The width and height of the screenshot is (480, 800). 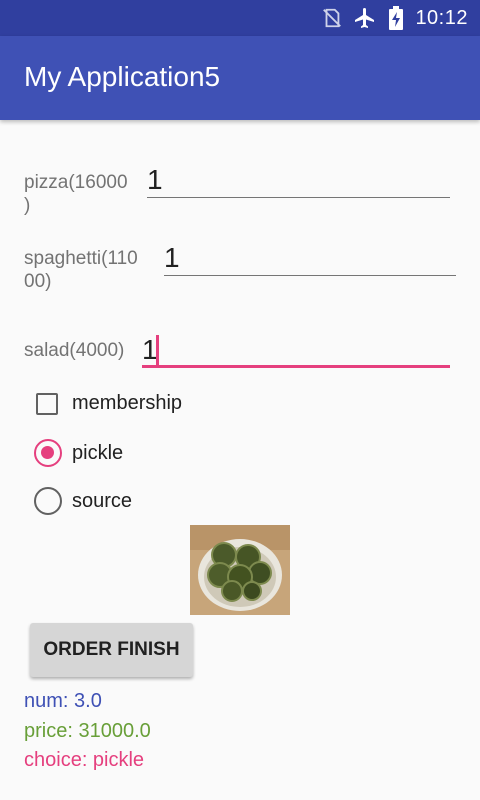 What do you see at coordinates (310, 258) in the screenshot?
I see `spaghetti-quantity-input: 1` at bounding box center [310, 258].